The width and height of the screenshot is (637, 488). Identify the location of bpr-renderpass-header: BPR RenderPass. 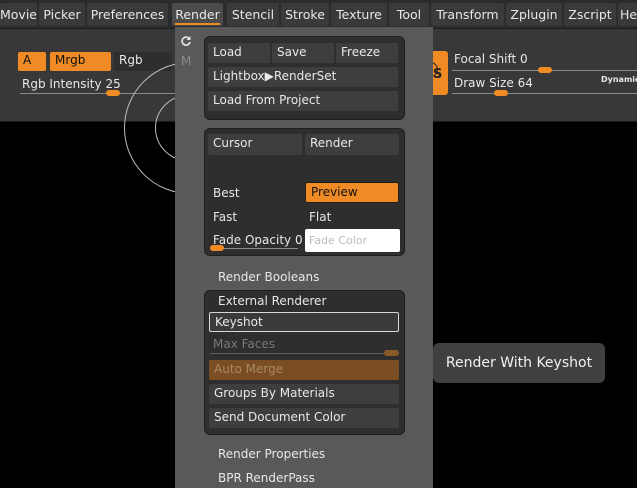
(266, 478).